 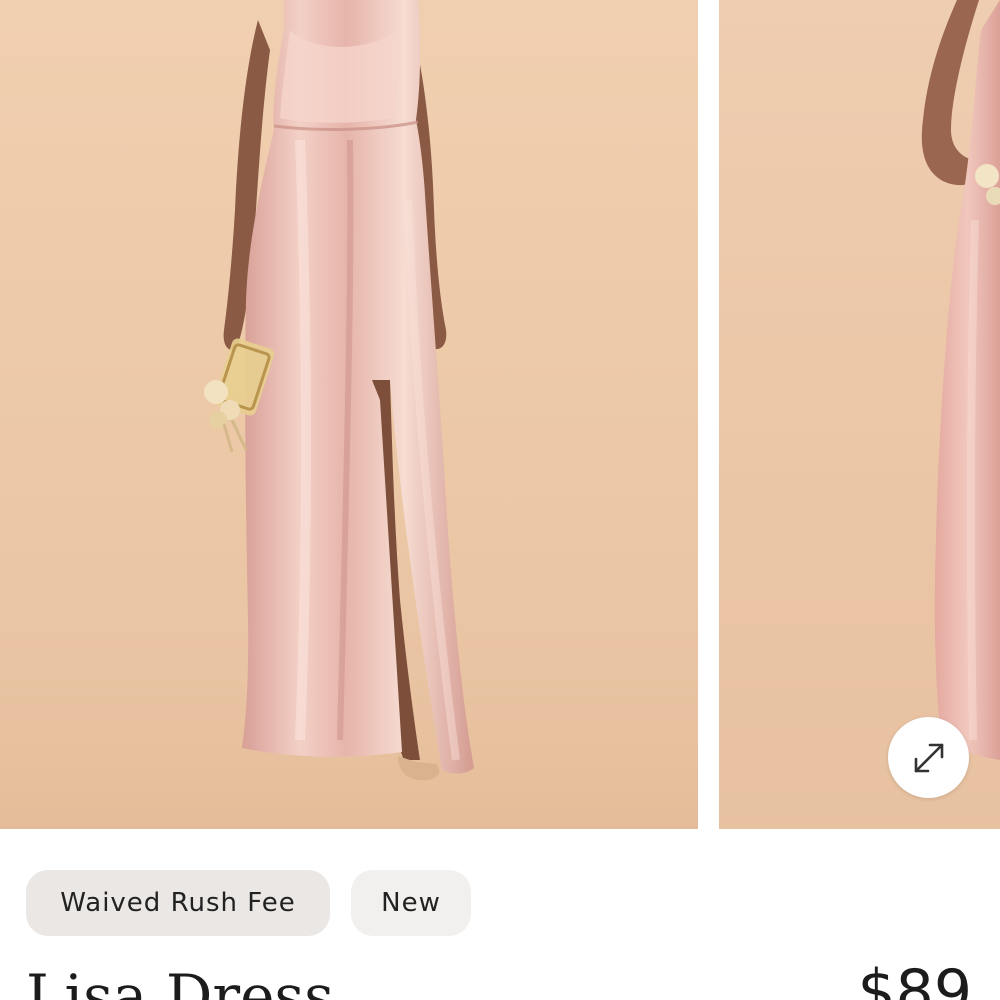 I want to click on product-title: Lisa Dress, so click(x=180, y=981).